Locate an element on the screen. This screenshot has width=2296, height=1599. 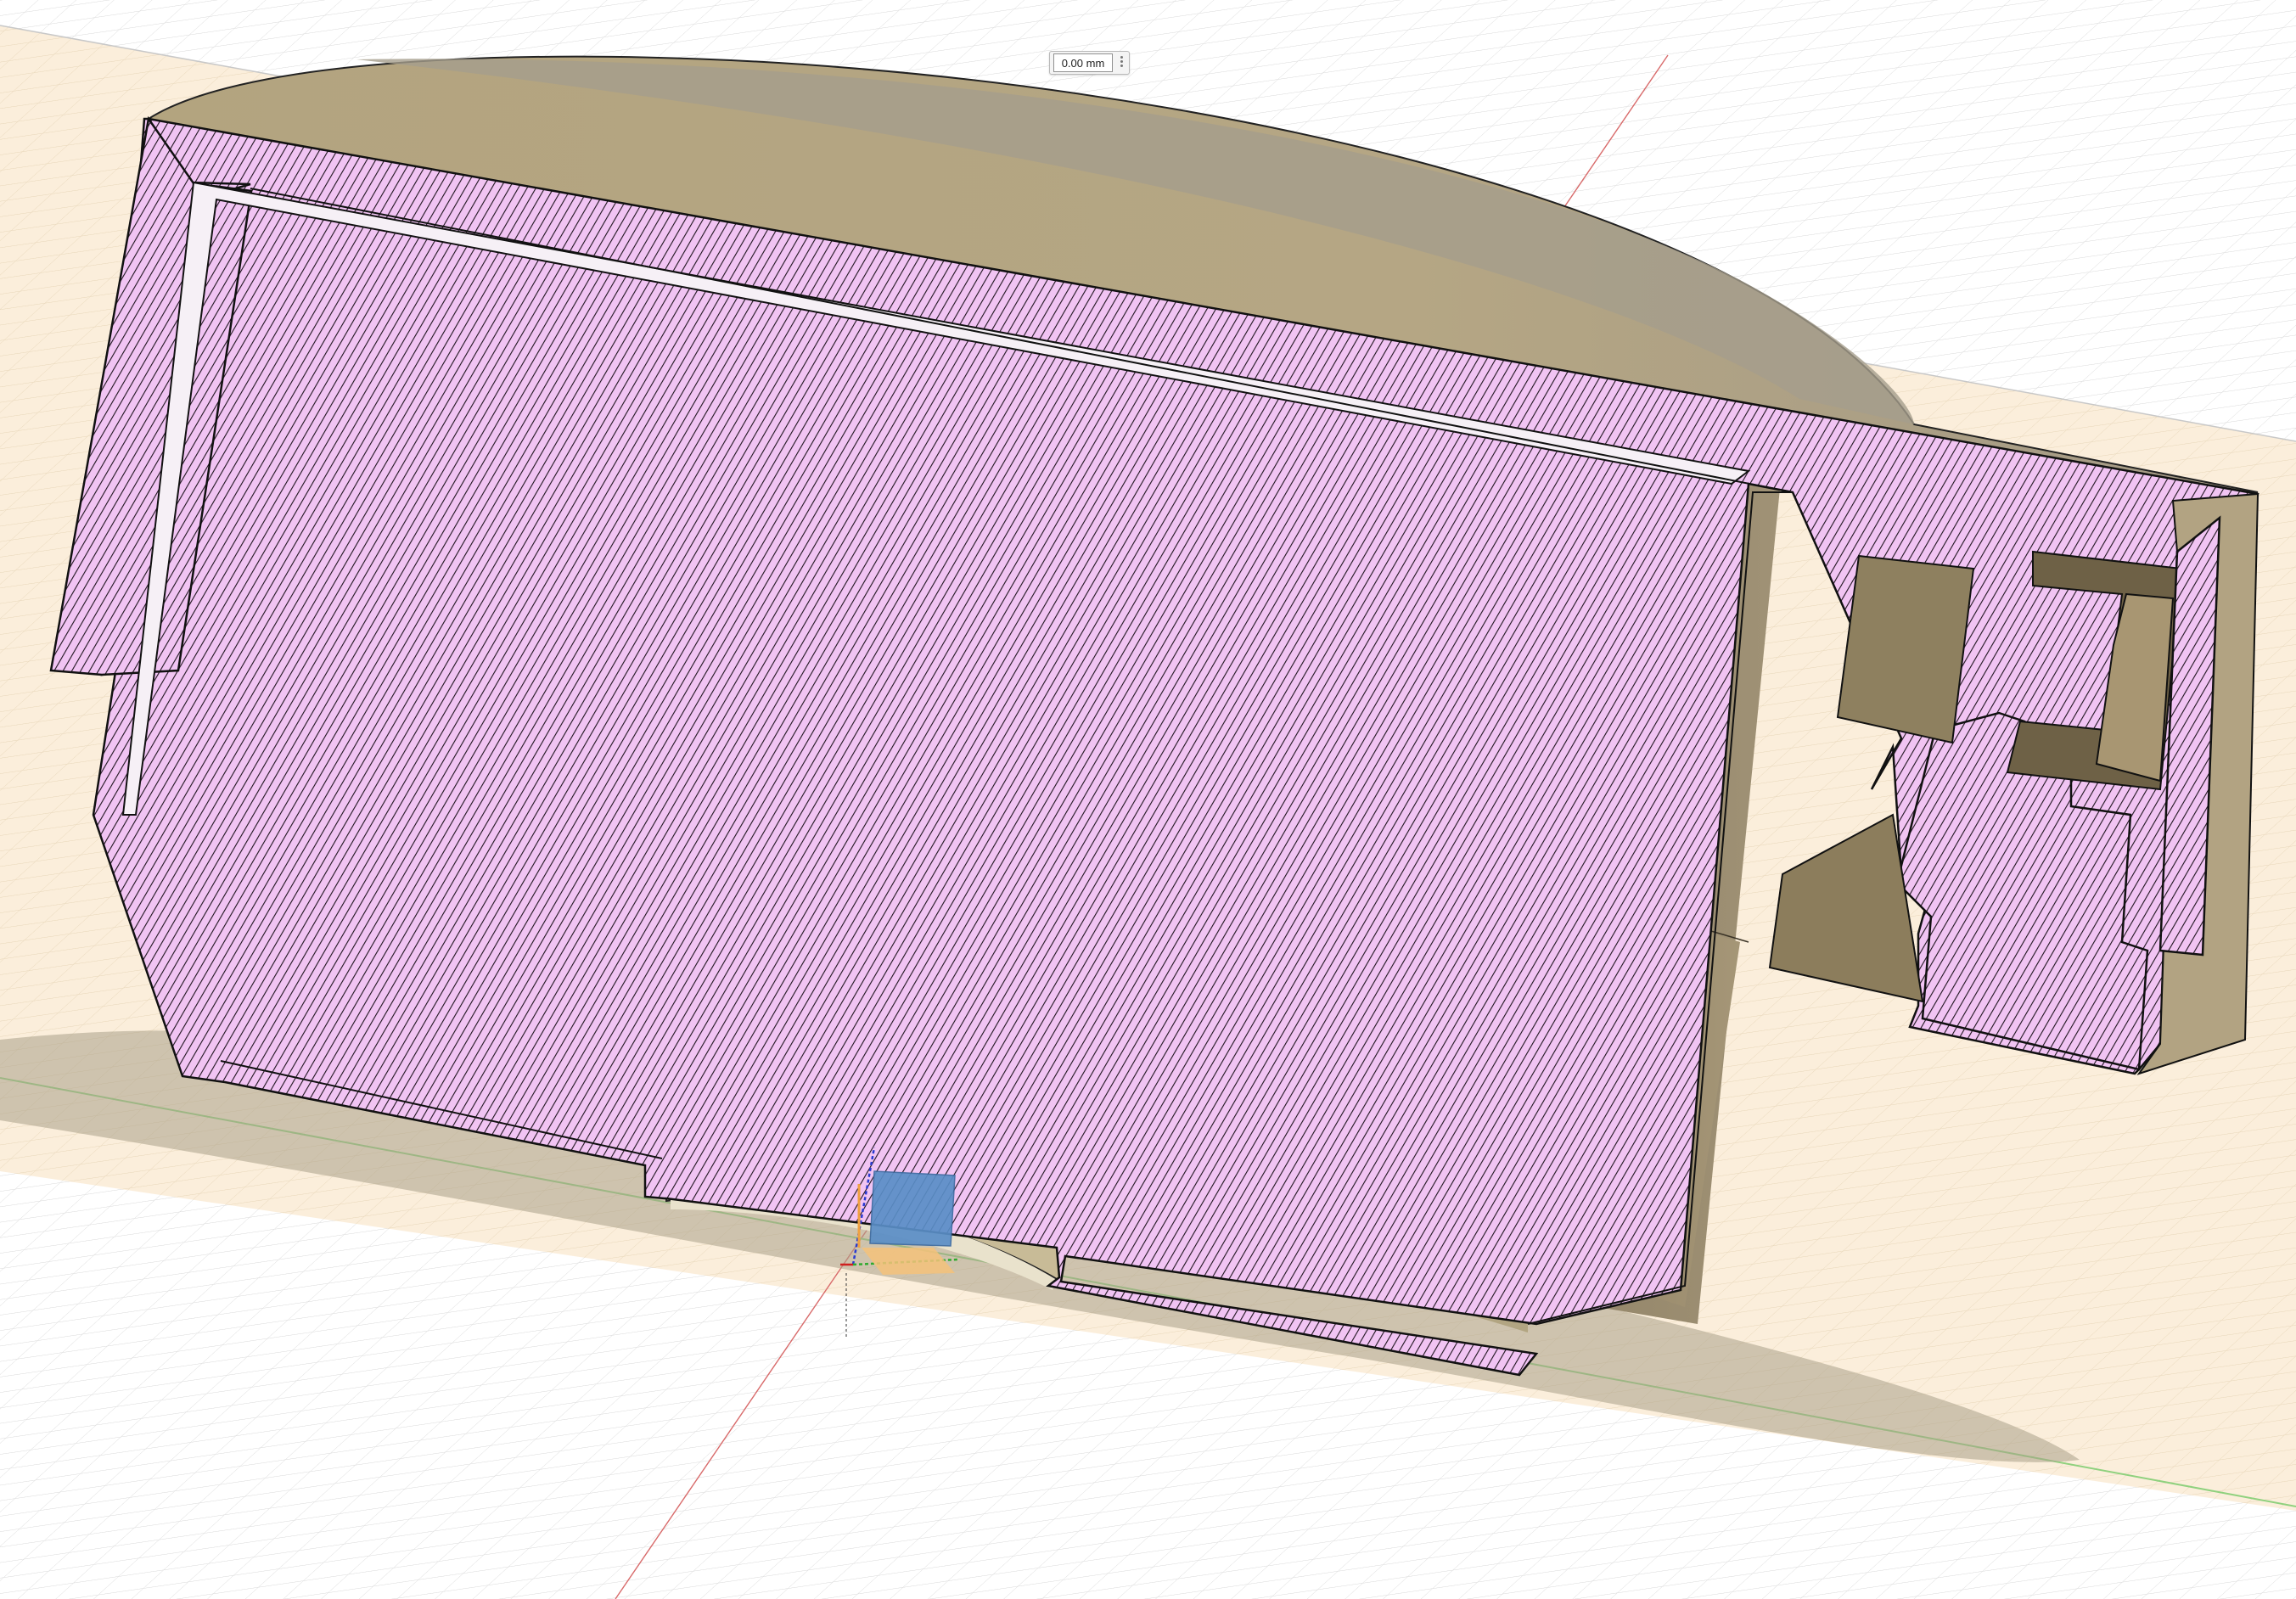
dimension-input-box is located at coordinates (1089, 63).